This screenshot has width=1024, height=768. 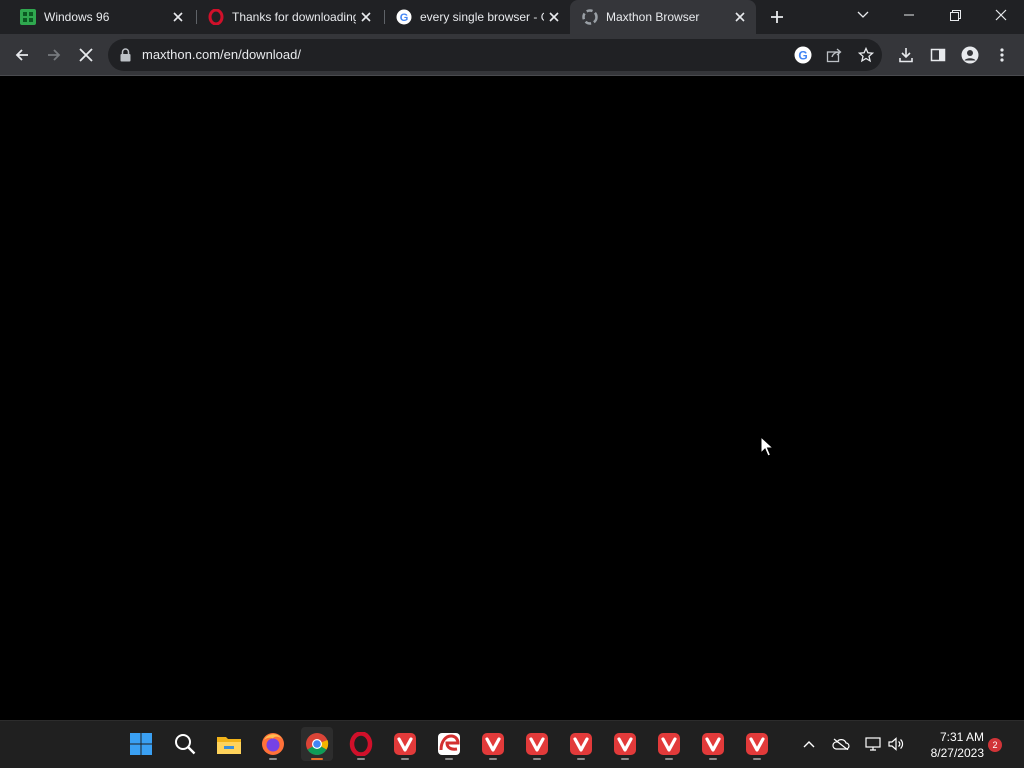 What do you see at coordinates (28, 17) in the screenshot?
I see `windows96-icon` at bounding box center [28, 17].